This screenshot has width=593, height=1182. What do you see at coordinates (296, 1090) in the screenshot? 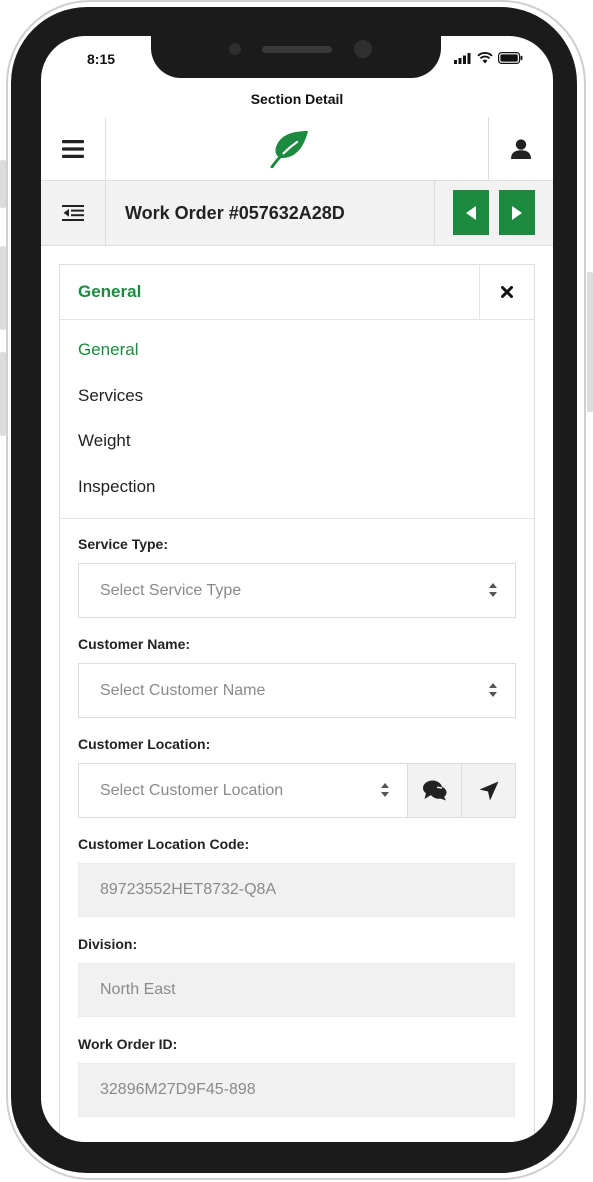
I see `work-order-id-field: 32896M27D9F45-898` at bounding box center [296, 1090].